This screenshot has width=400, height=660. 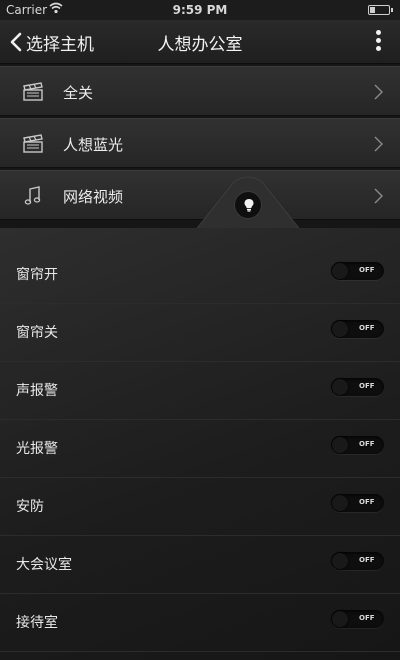 I want to click on device-label: 窗帘开, so click(x=37, y=275).